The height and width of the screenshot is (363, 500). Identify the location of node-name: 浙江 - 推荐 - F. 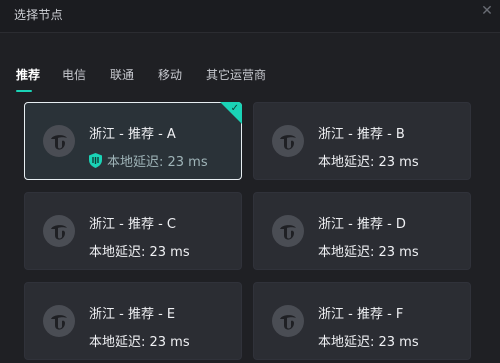
(361, 314).